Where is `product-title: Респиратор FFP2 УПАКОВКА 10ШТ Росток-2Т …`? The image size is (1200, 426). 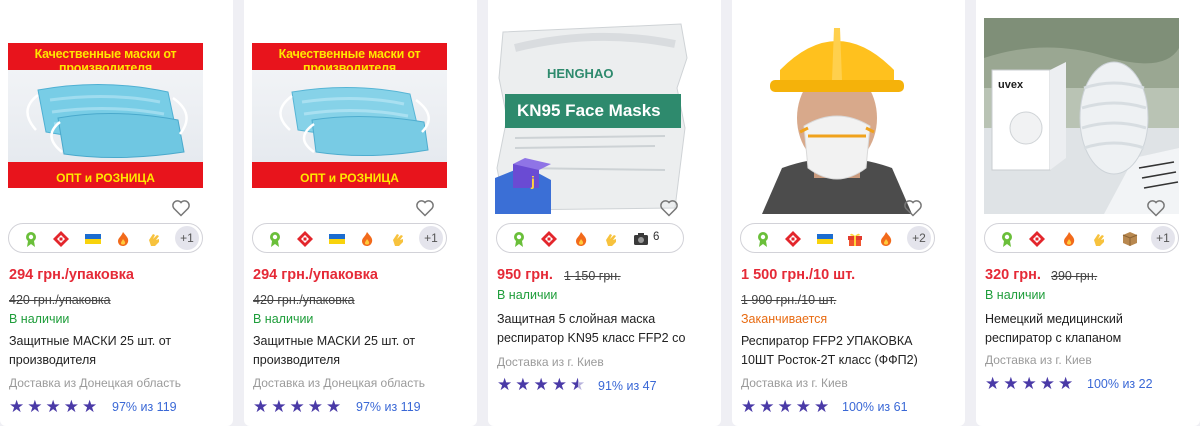 product-title: Респиратор FFP2 УПАКОВКА 10ШТ Росток-2Т … is located at coordinates (840, 351).